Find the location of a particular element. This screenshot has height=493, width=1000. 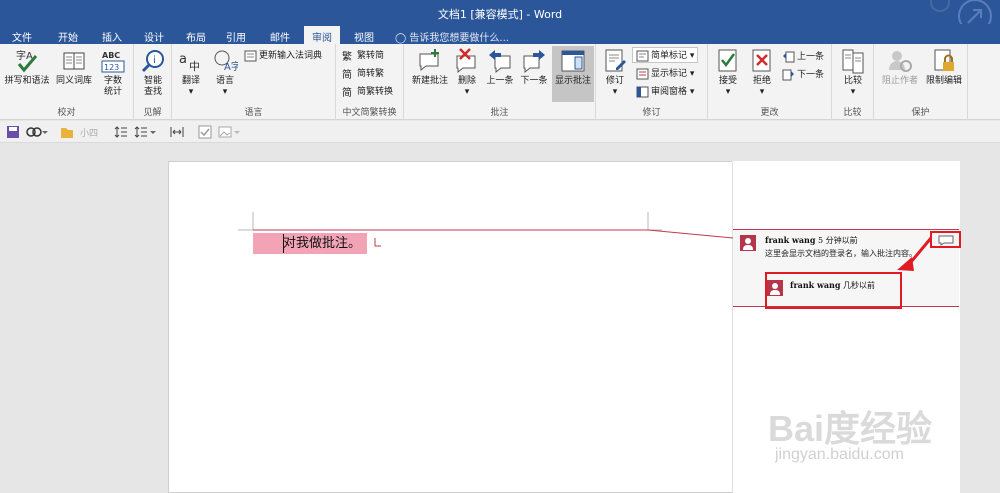

comment-text: 这里会显示文档的登录名，输入批注内容。 is located at coordinates (841, 253).